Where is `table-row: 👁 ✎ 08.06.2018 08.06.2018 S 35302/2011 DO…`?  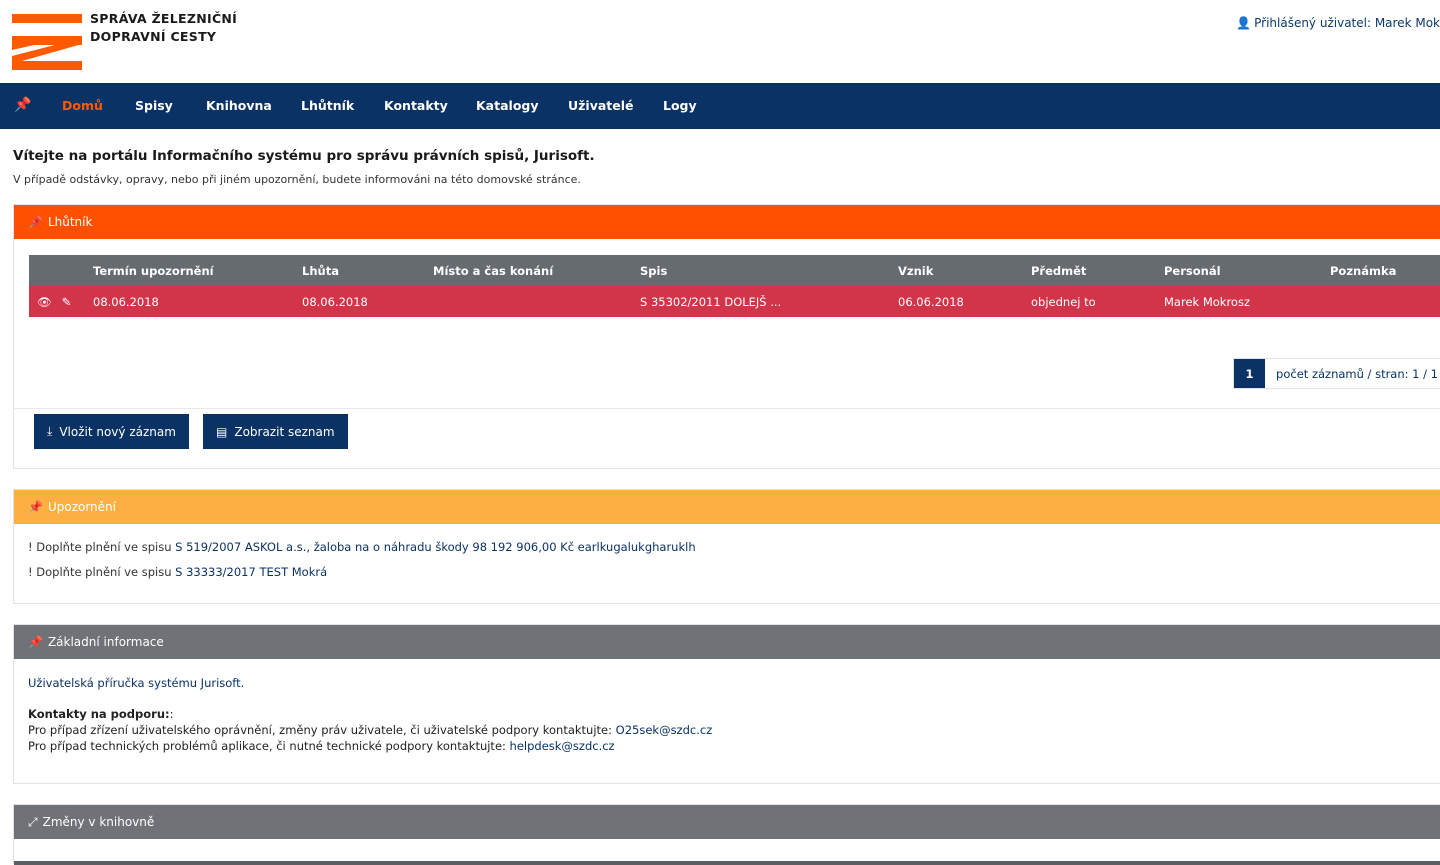
table-row: 👁 ✎ 08.06.2018 08.06.2018 S 35302/2011 DO… is located at coordinates (734, 301).